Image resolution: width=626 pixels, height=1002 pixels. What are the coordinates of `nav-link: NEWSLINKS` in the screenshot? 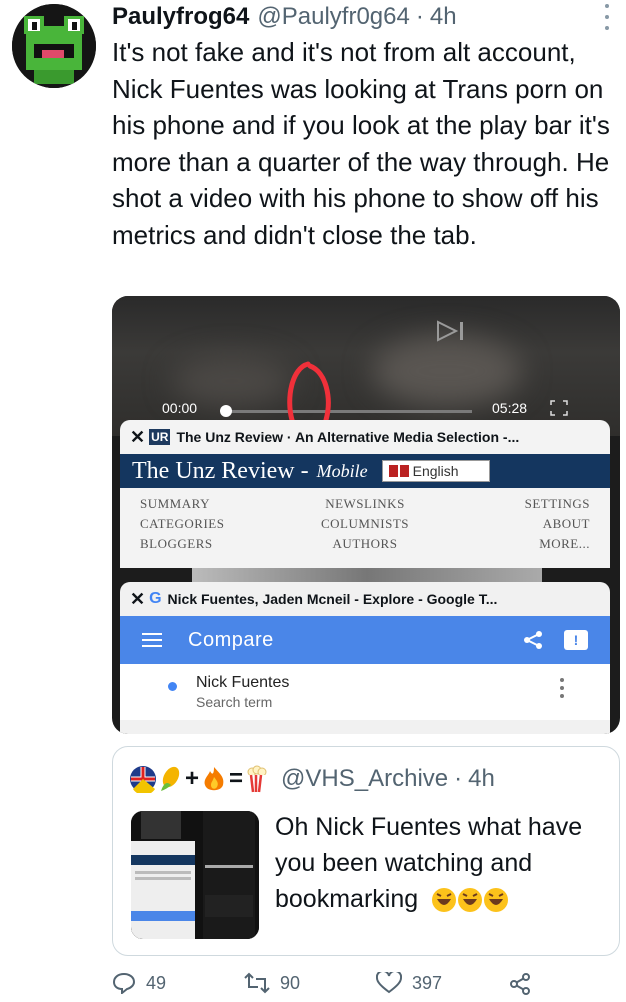 It's located at (365, 504).